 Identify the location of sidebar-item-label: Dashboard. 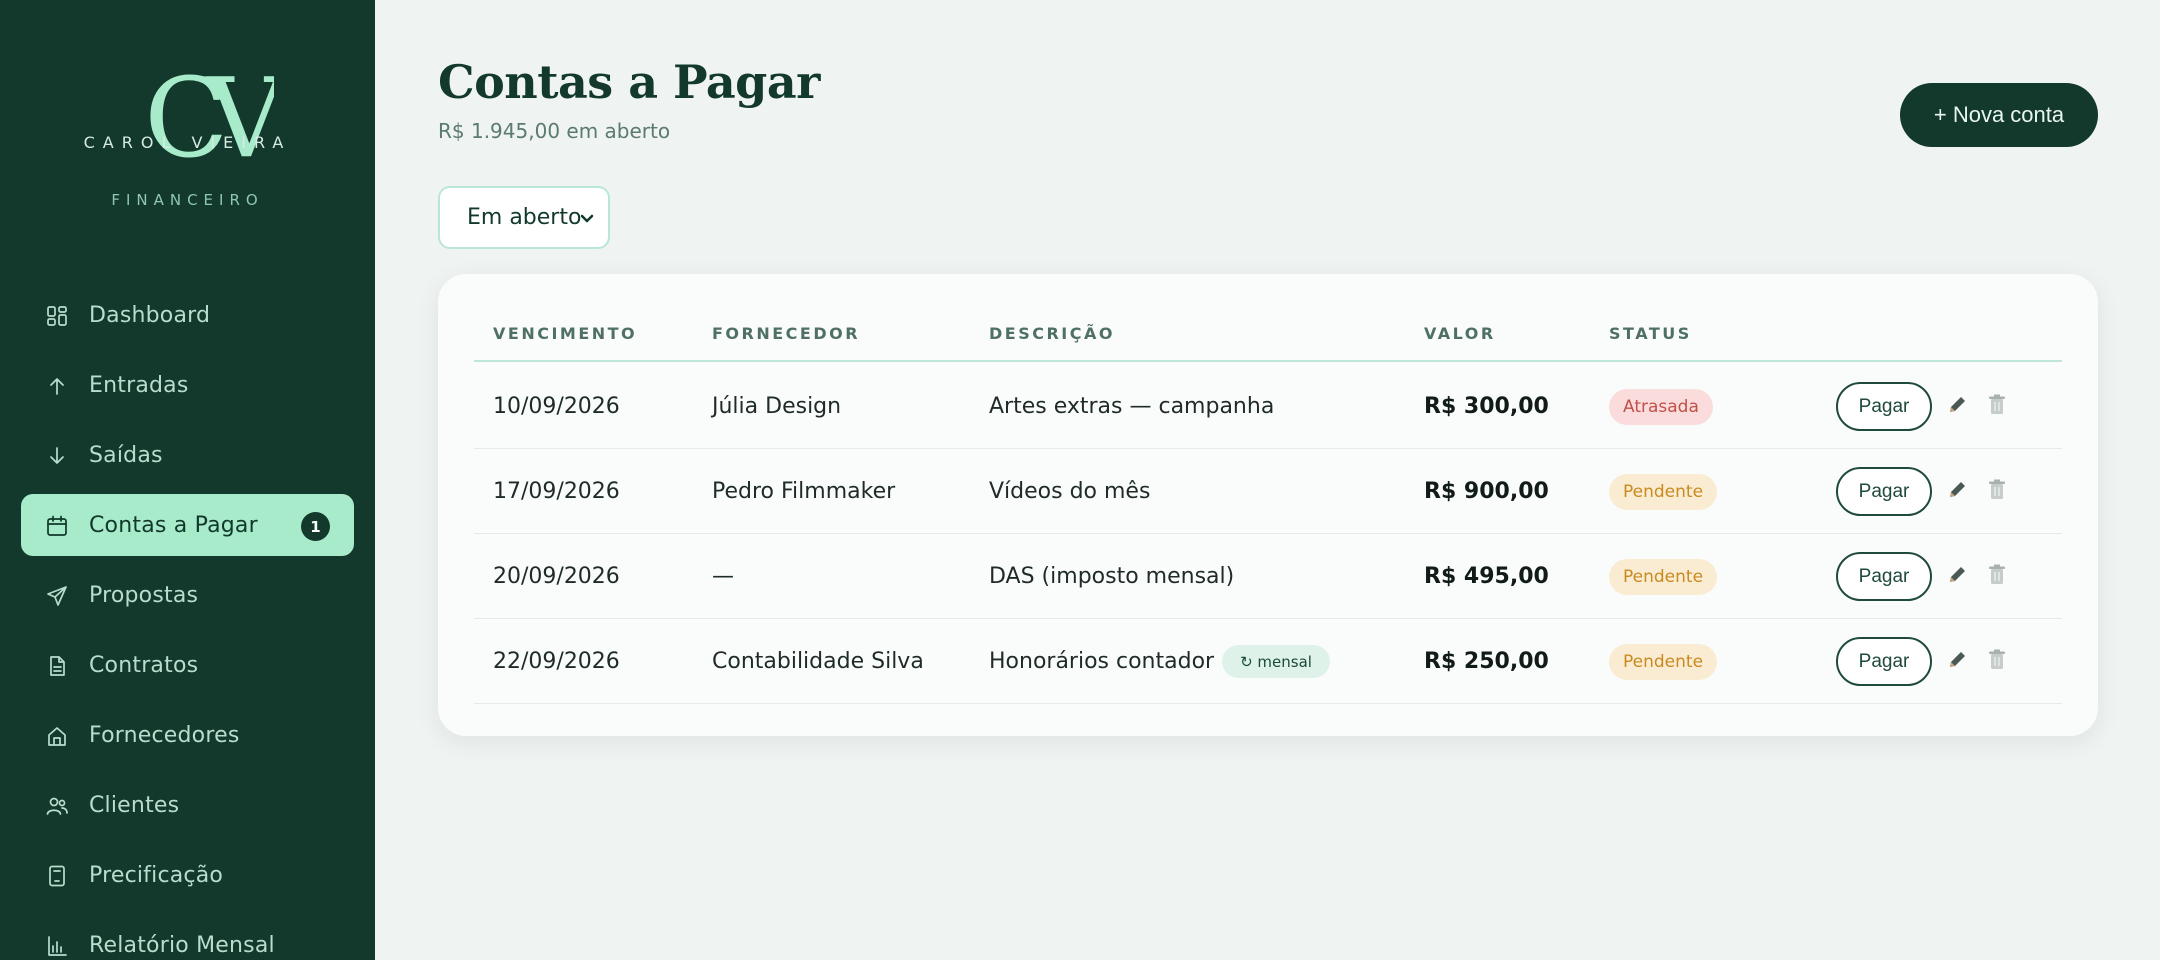
(150, 315).